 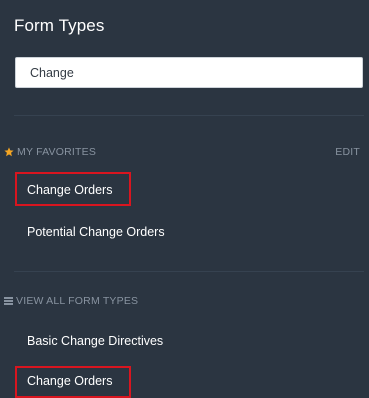 I want to click on menu-icon, so click(x=8, y=301).